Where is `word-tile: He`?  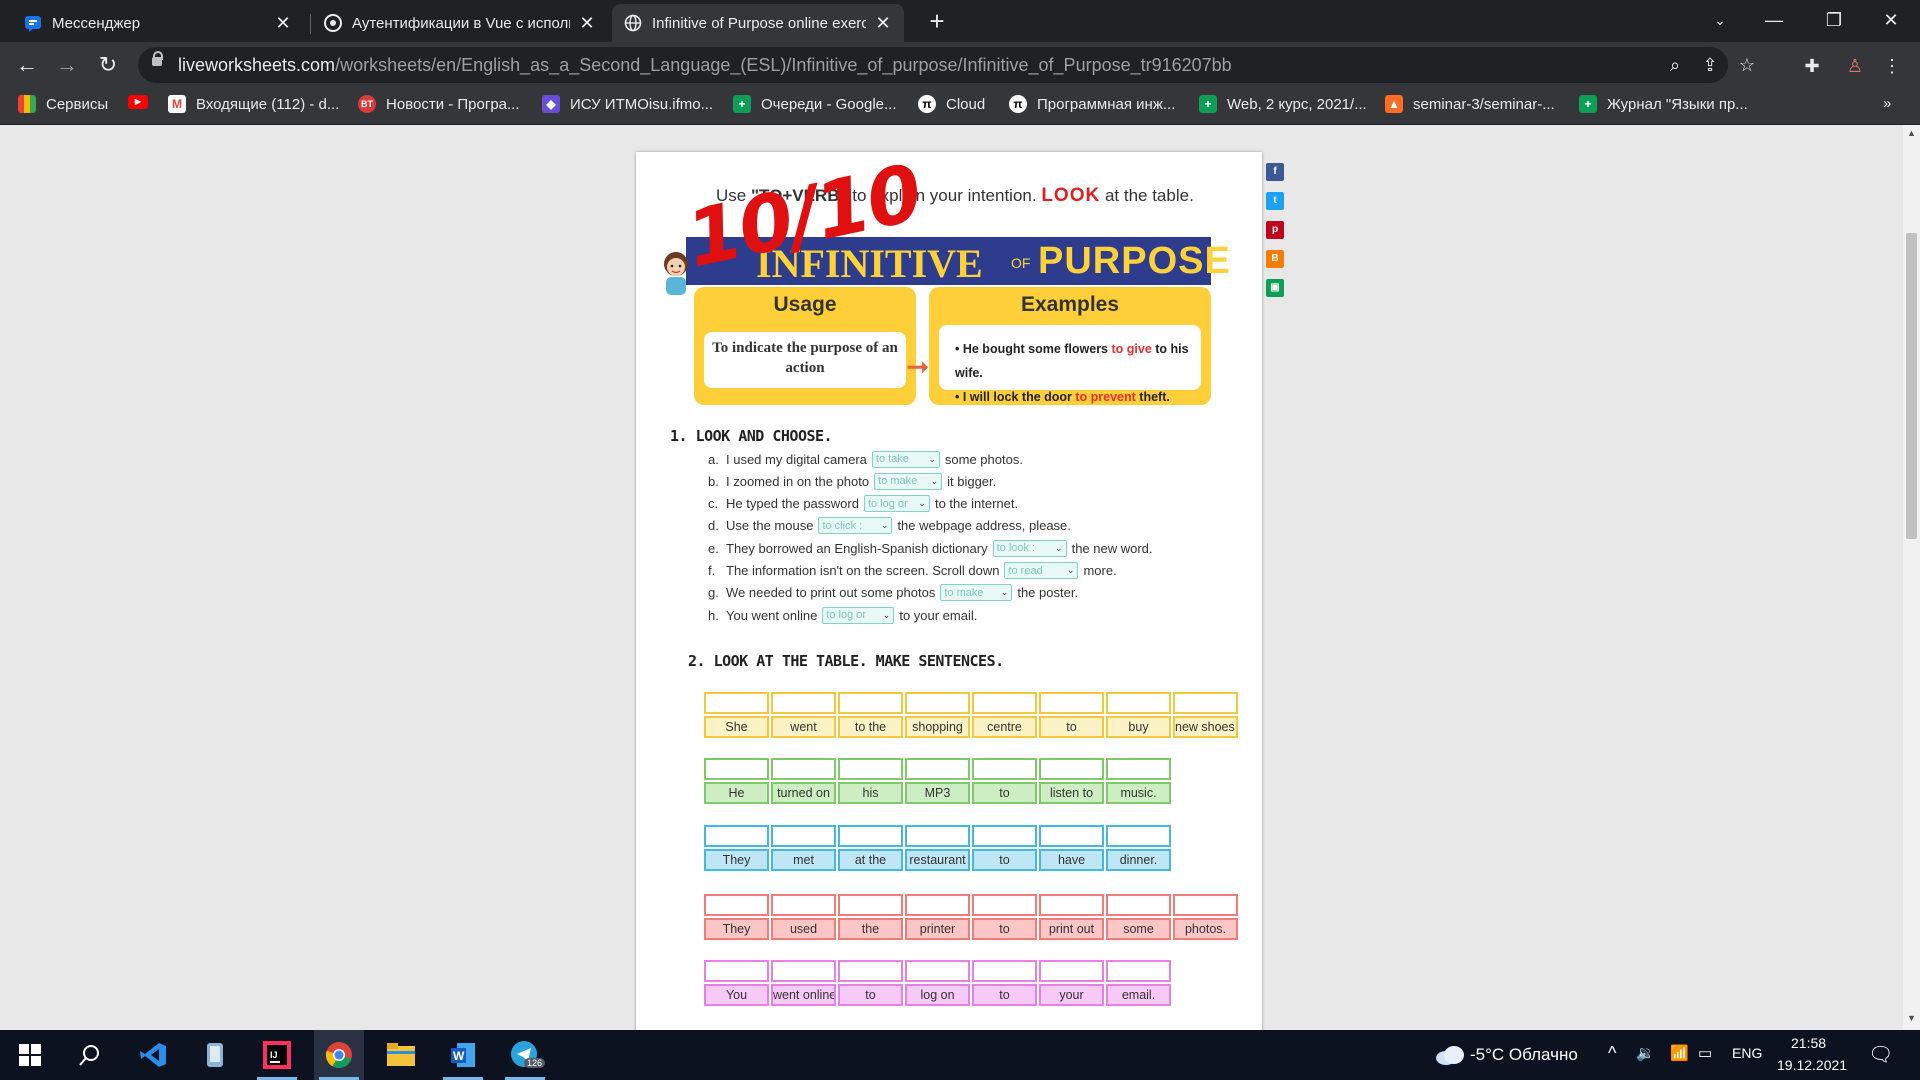
word-tile: He is located at coordinates (736, 793).